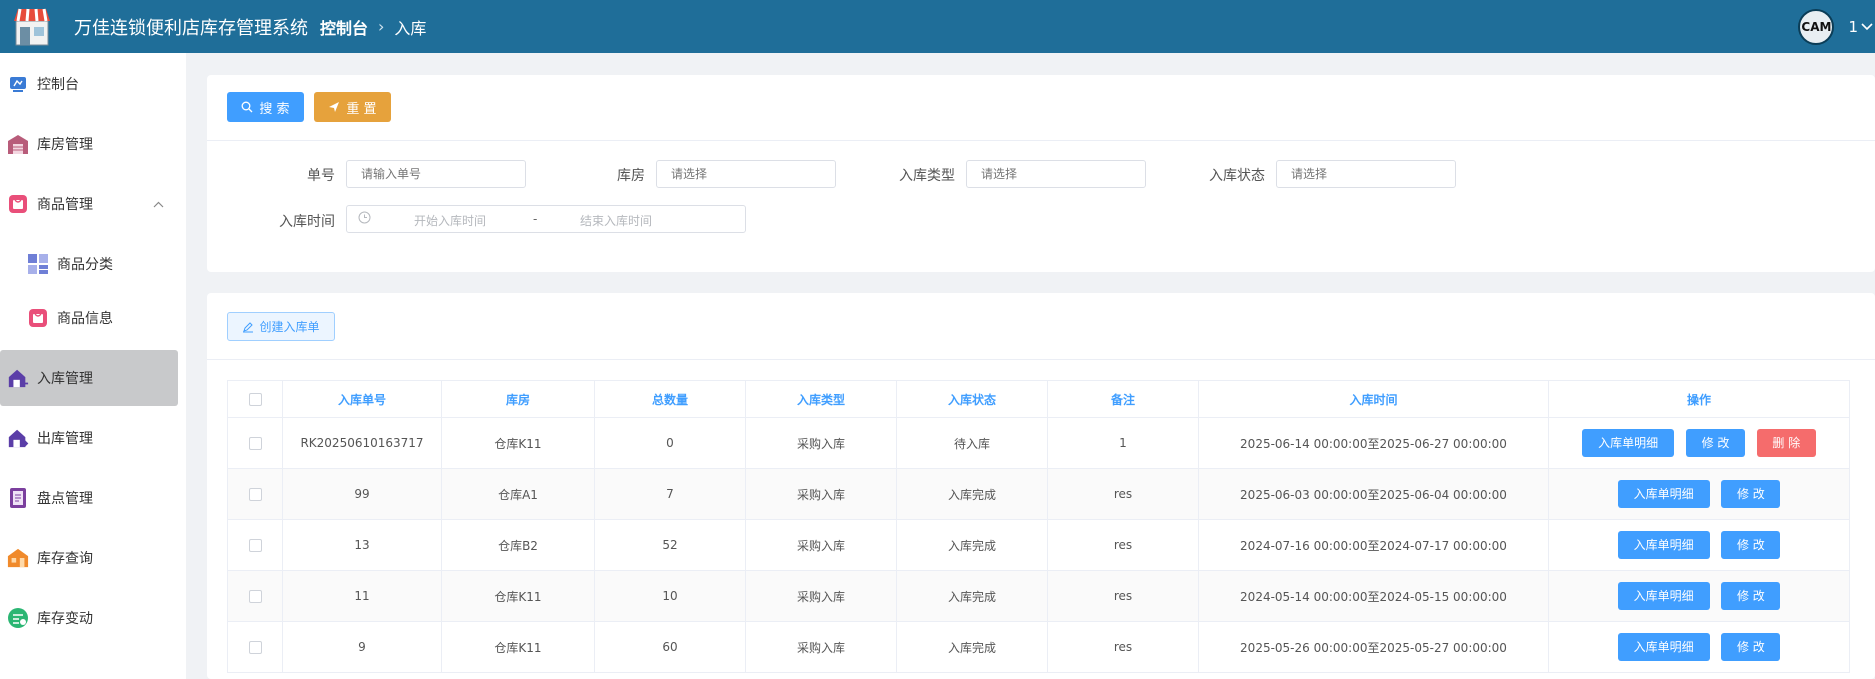  What do you see at coordinates (746, 174) in the screenshot?
I see `warehouse-select` at bounding box center [746, 174].